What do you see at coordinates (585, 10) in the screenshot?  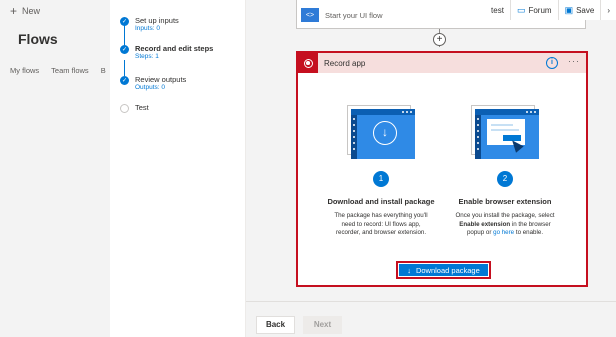 I see `save-label: Save` at bounding box center [585, 10].